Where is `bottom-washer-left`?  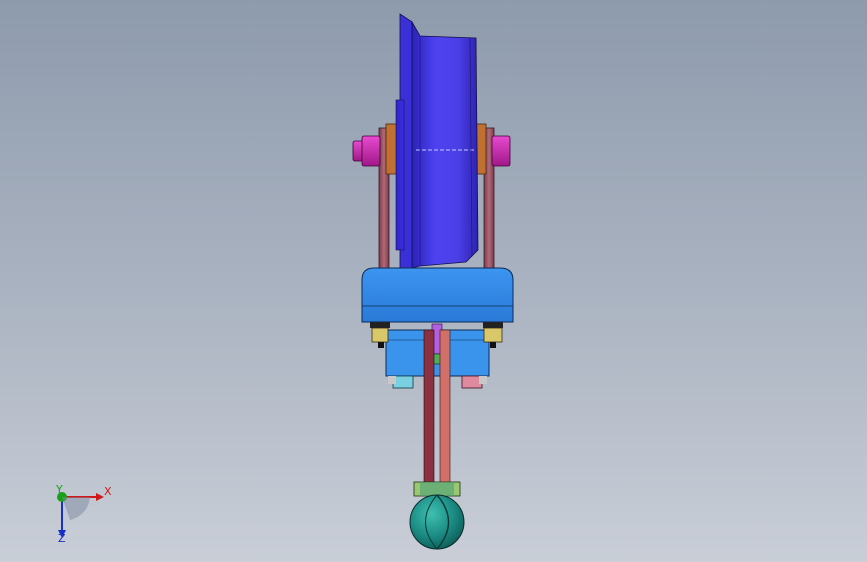 bottom-washer-left is located at coordinates (392, 380).